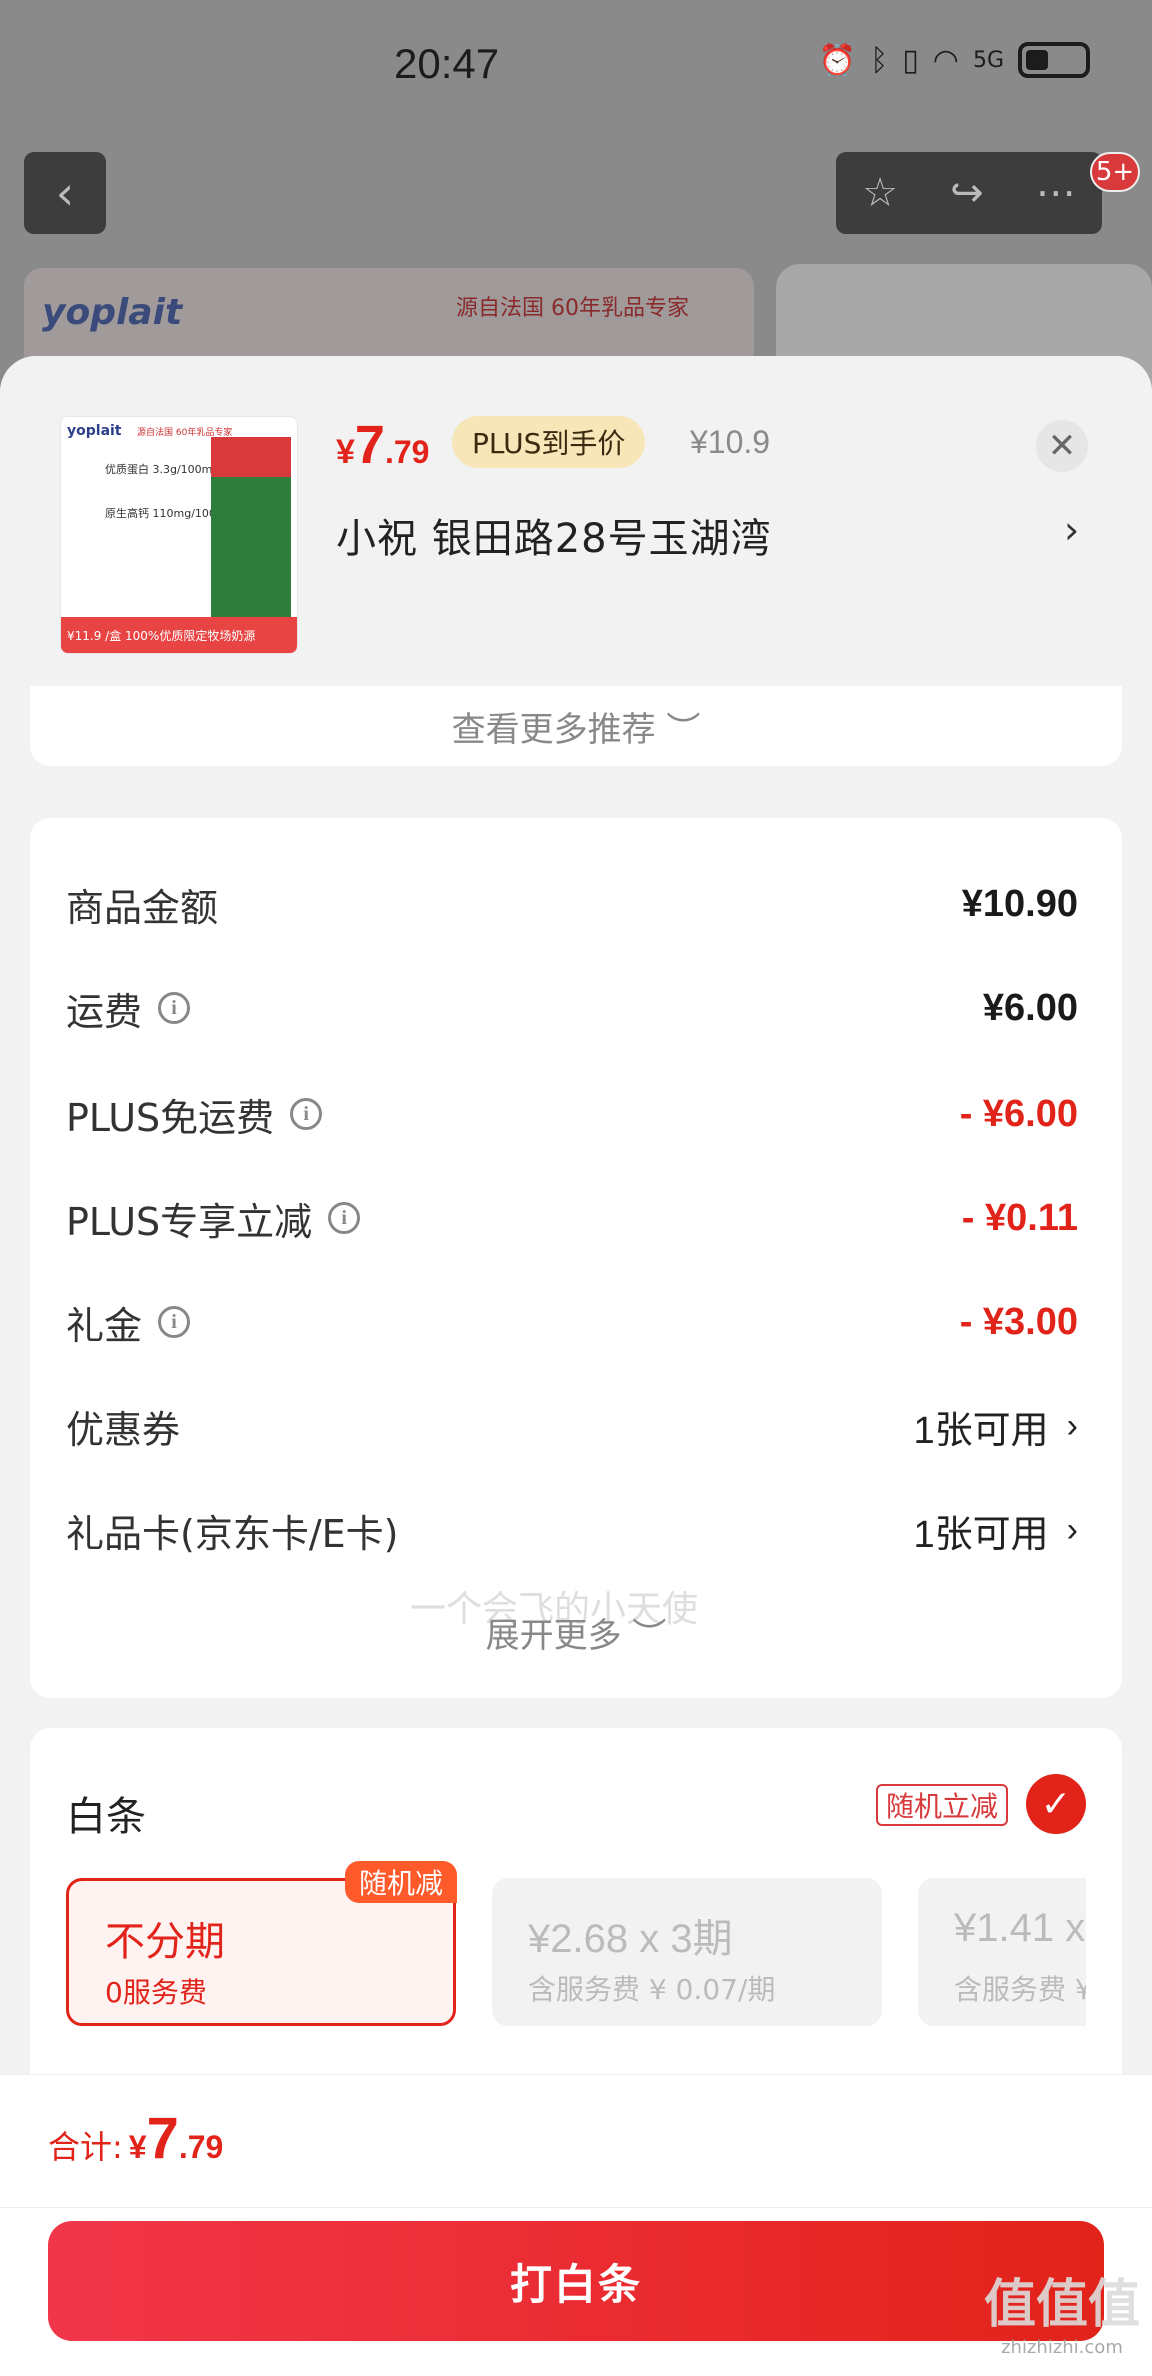 Image resolution: width=1152 pixels, height=2376 pixels. I want to click on signal-icon: 5G, so click(988, 60).